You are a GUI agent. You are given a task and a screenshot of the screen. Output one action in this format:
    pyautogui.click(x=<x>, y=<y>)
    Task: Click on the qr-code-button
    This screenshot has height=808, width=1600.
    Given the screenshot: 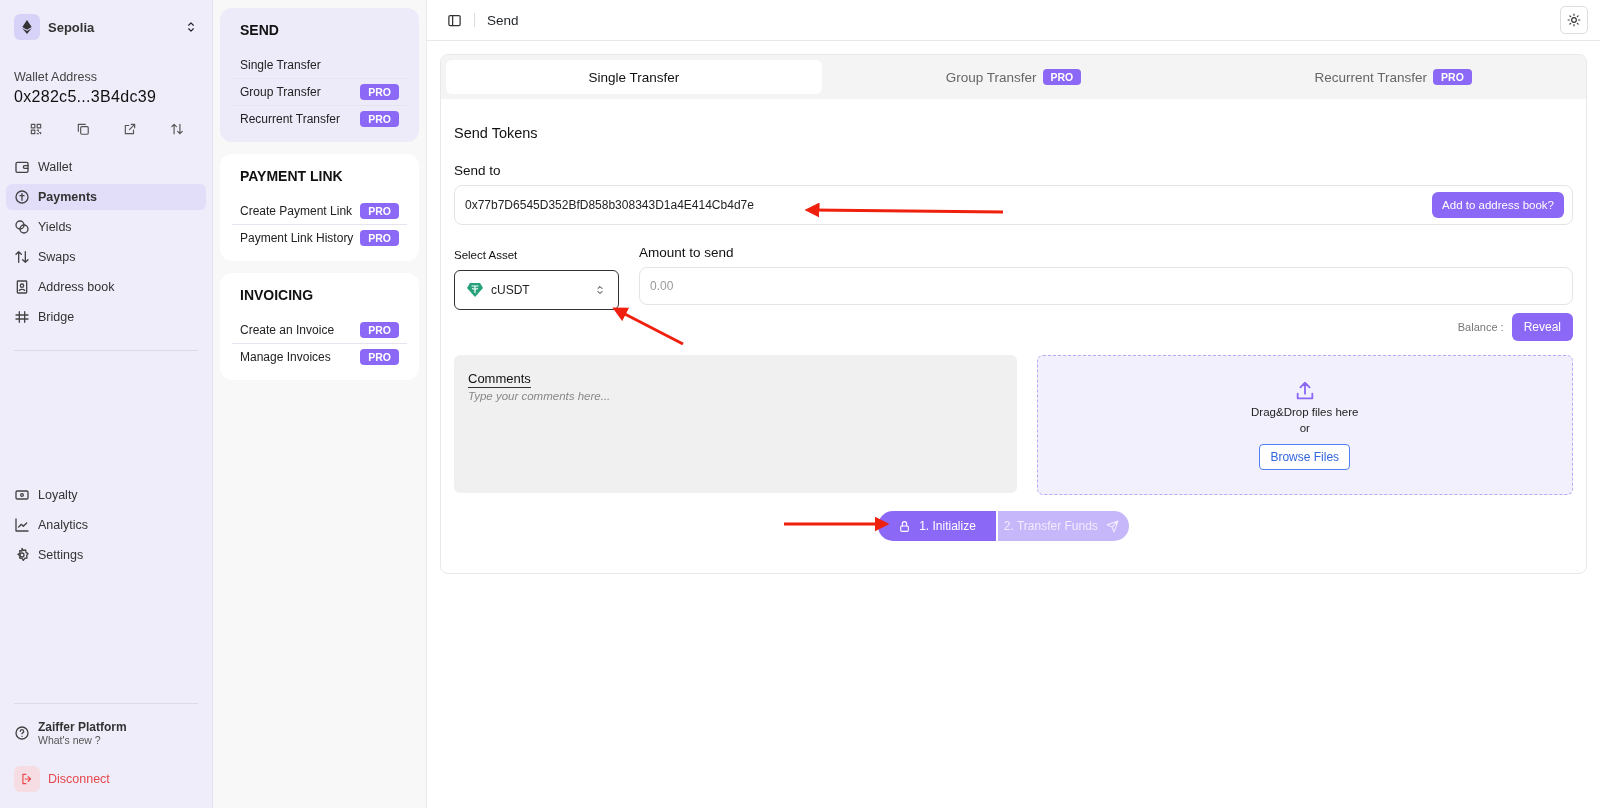 What is the action you would take?
    pyautogui.click(x=35, y=129)
    